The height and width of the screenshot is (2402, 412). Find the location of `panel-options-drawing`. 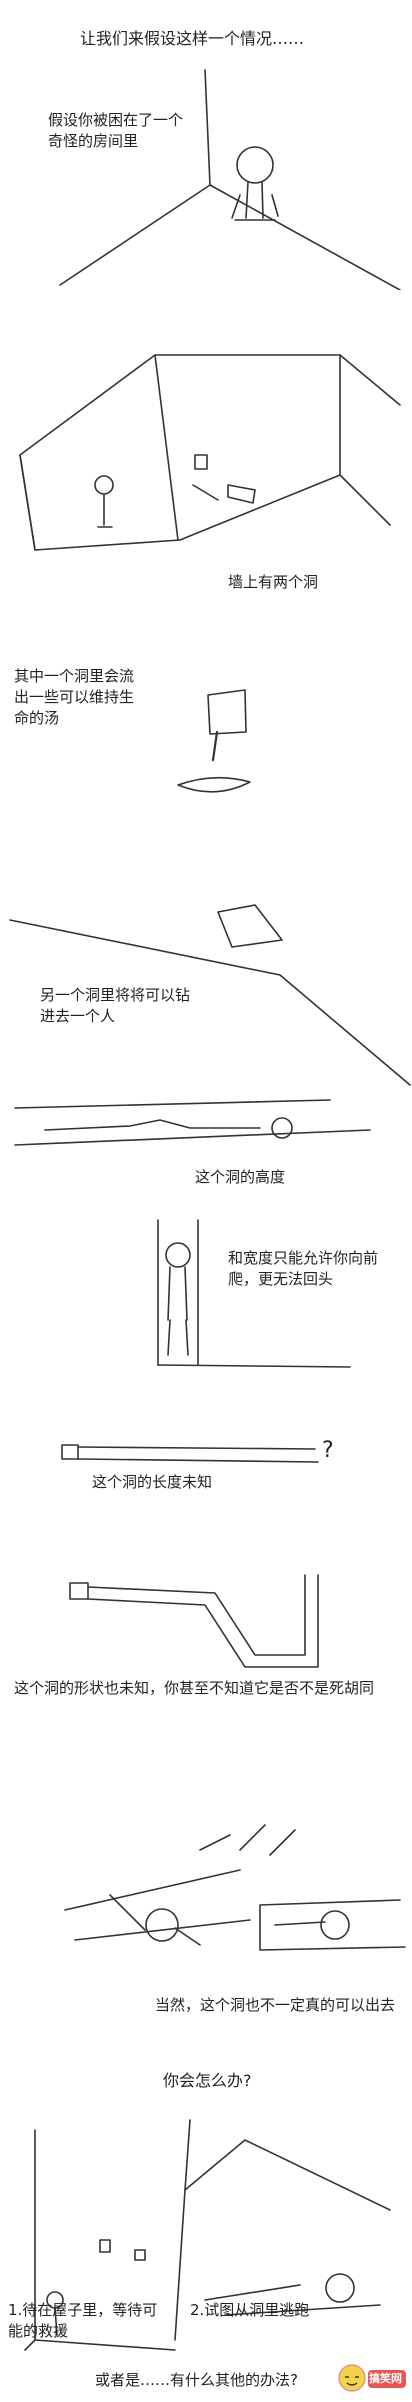

panel-options-drawing is located at coordinates (207, 2235).